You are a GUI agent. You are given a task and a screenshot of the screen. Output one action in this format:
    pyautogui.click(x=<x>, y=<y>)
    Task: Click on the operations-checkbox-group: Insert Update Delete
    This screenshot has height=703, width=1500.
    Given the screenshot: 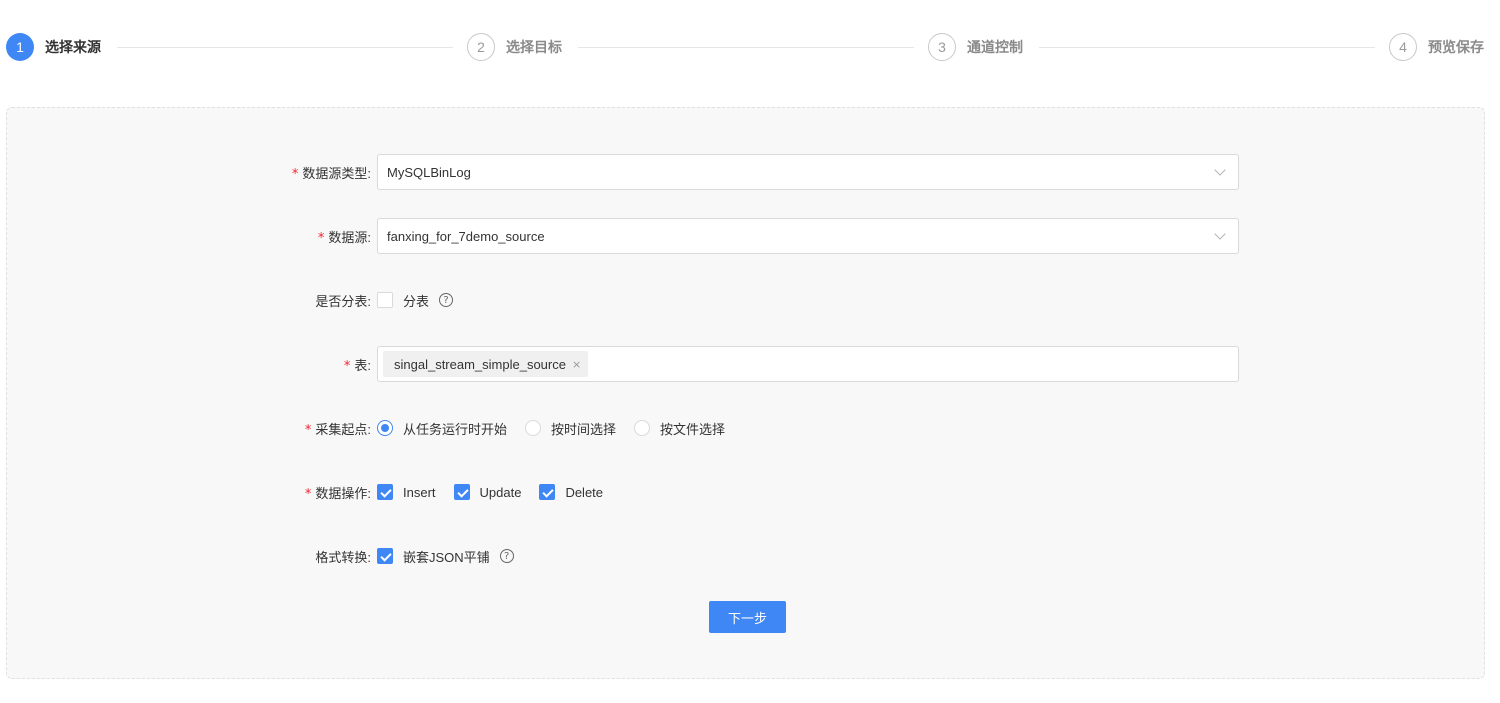 What is the action you would take?
    pyautogui.click(x=499, y=492)
    